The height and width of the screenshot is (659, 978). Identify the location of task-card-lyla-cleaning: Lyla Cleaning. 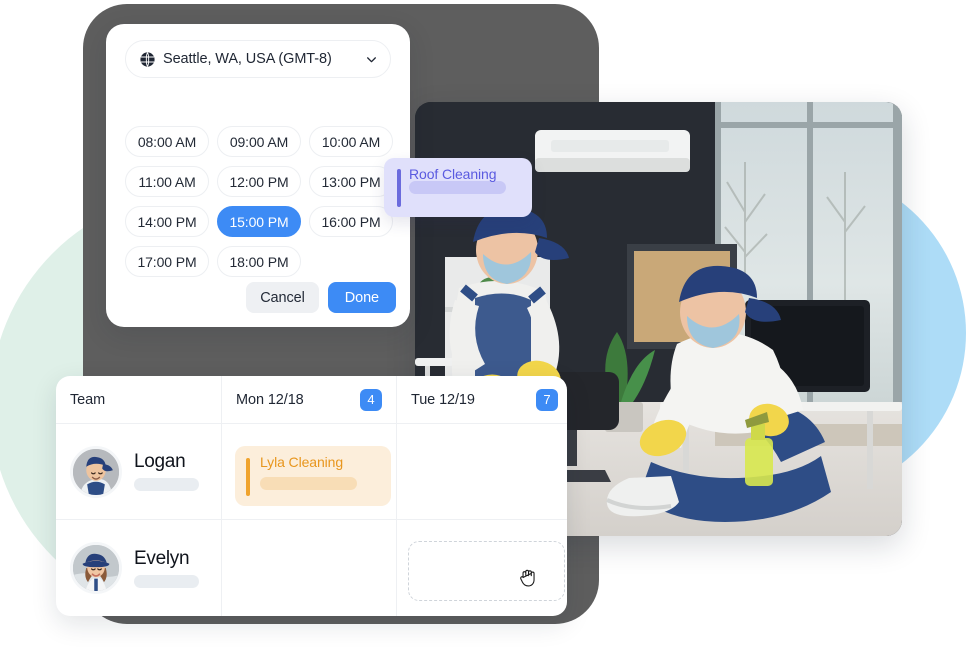
(313, 476).